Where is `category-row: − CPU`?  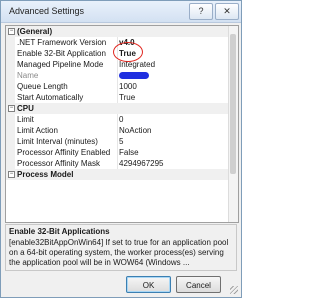 category-row: − CPU is located at coordinates (117, 108).